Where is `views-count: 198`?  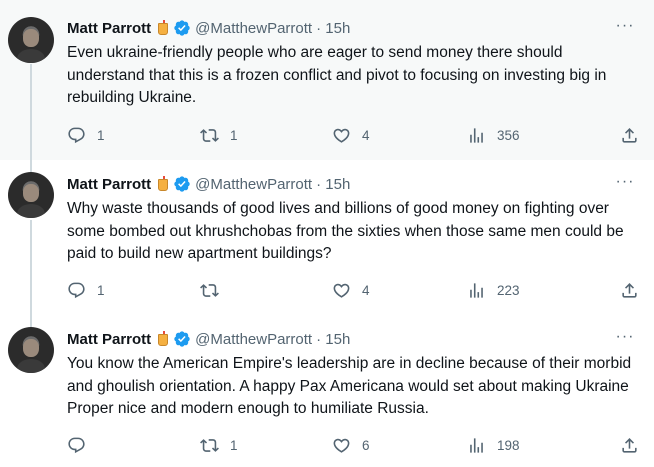 views-count: 198 is located at coordinates (508, 445).